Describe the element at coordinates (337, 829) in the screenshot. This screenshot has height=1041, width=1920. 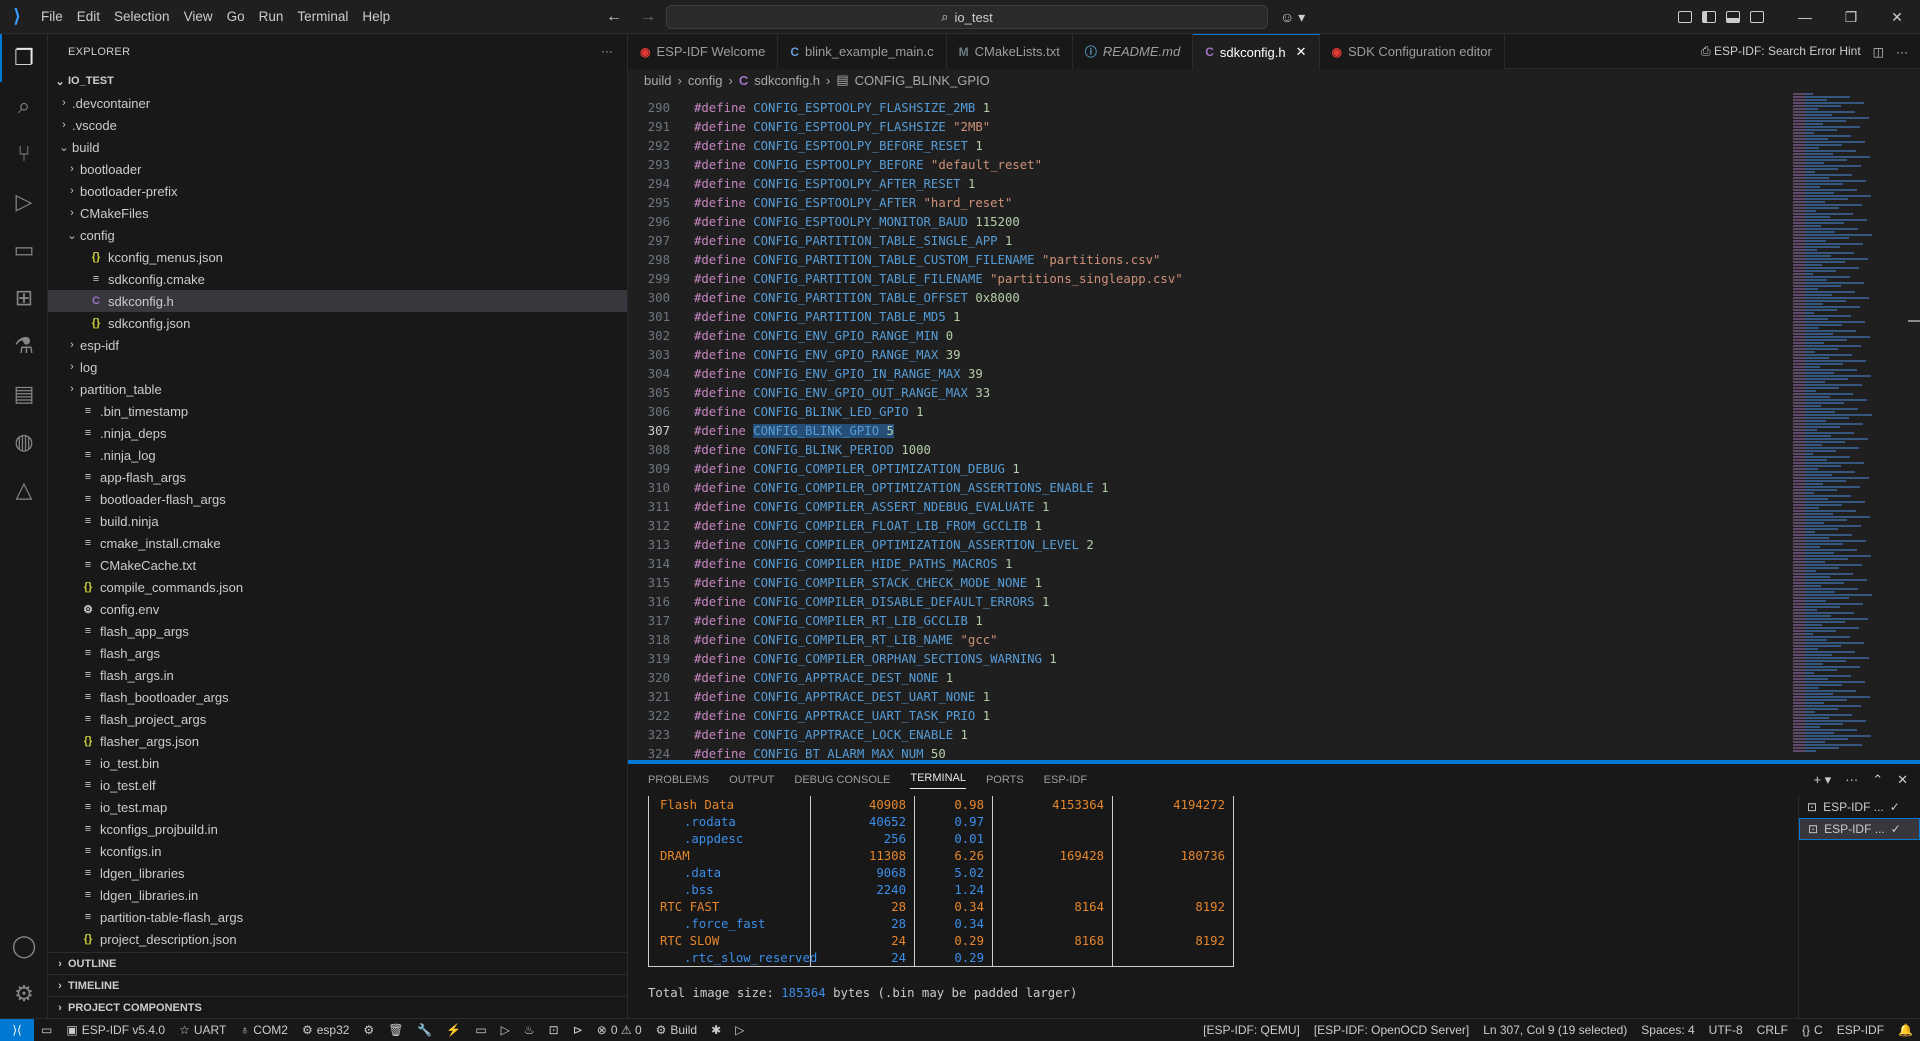
I see `tree-item: ≡ kconfigs_projbuild.in` at that location.